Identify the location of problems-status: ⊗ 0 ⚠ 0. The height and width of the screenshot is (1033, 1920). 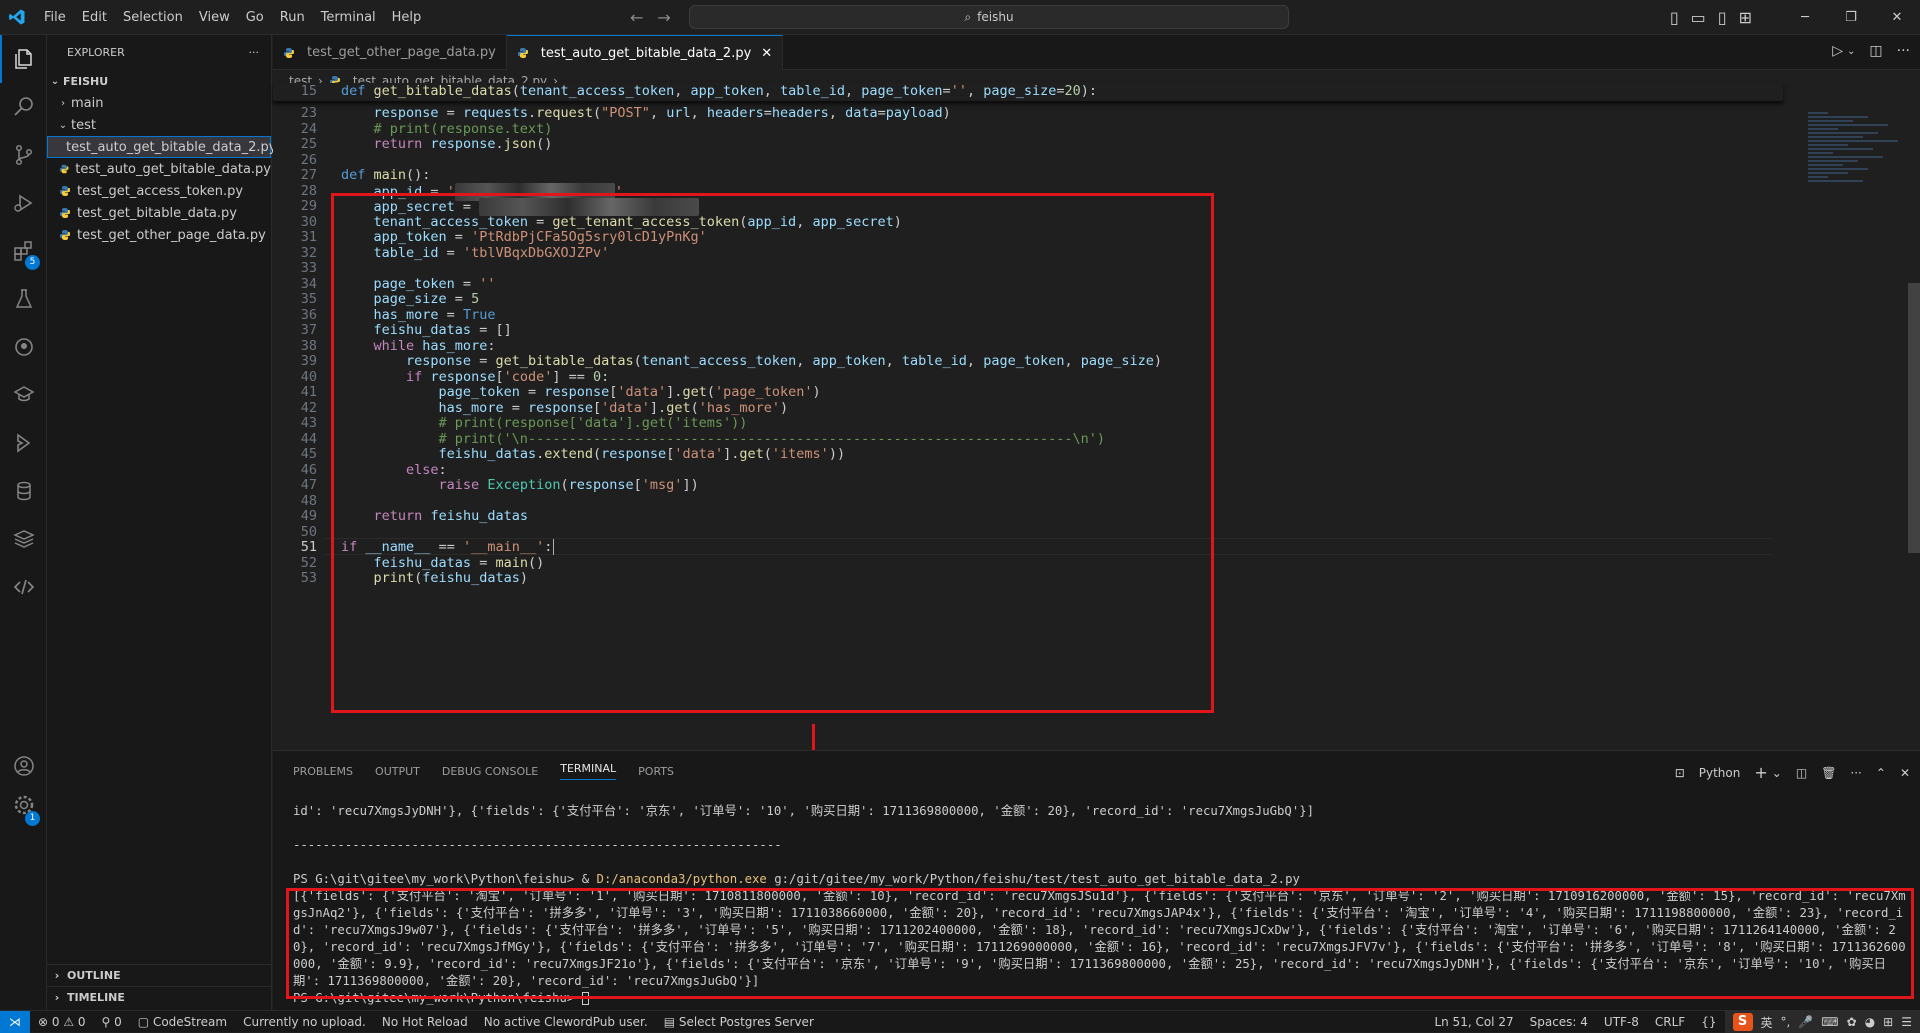
(62, 1022).